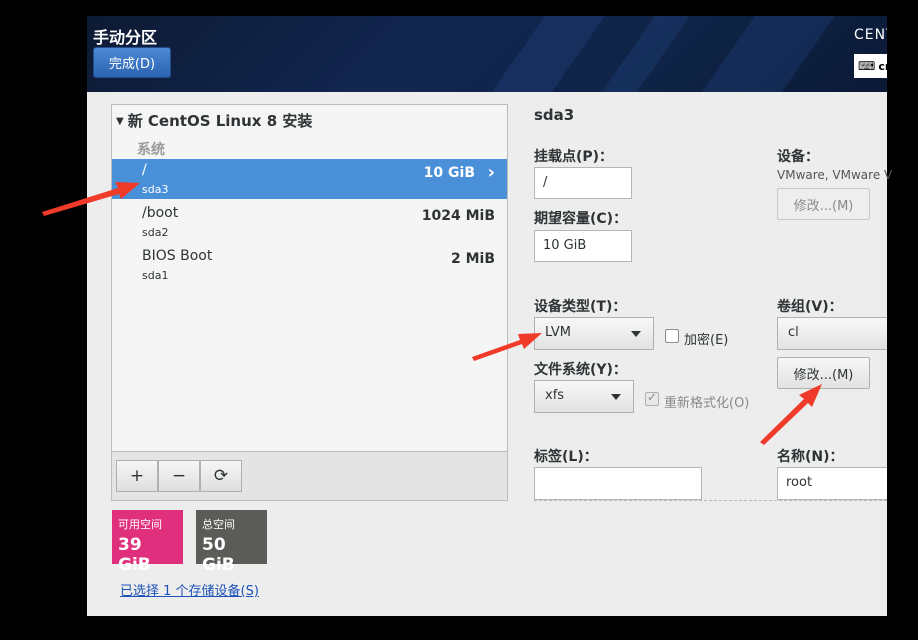 The height and width of the screenshot is (640, 918). I want to click on partition-size: 2 MiB, so click(472, 259).